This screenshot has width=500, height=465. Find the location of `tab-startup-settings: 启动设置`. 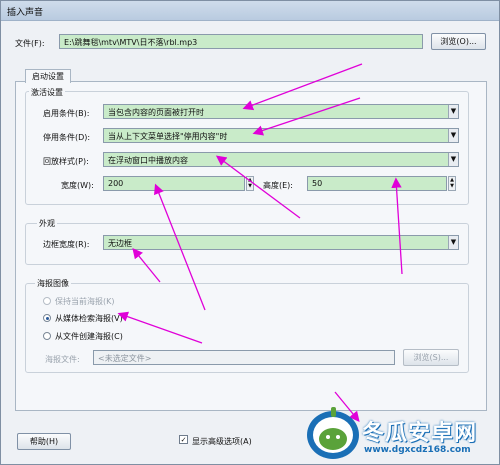

tab-startup-settings: 启动设置 is located at coordinates (48, 76).